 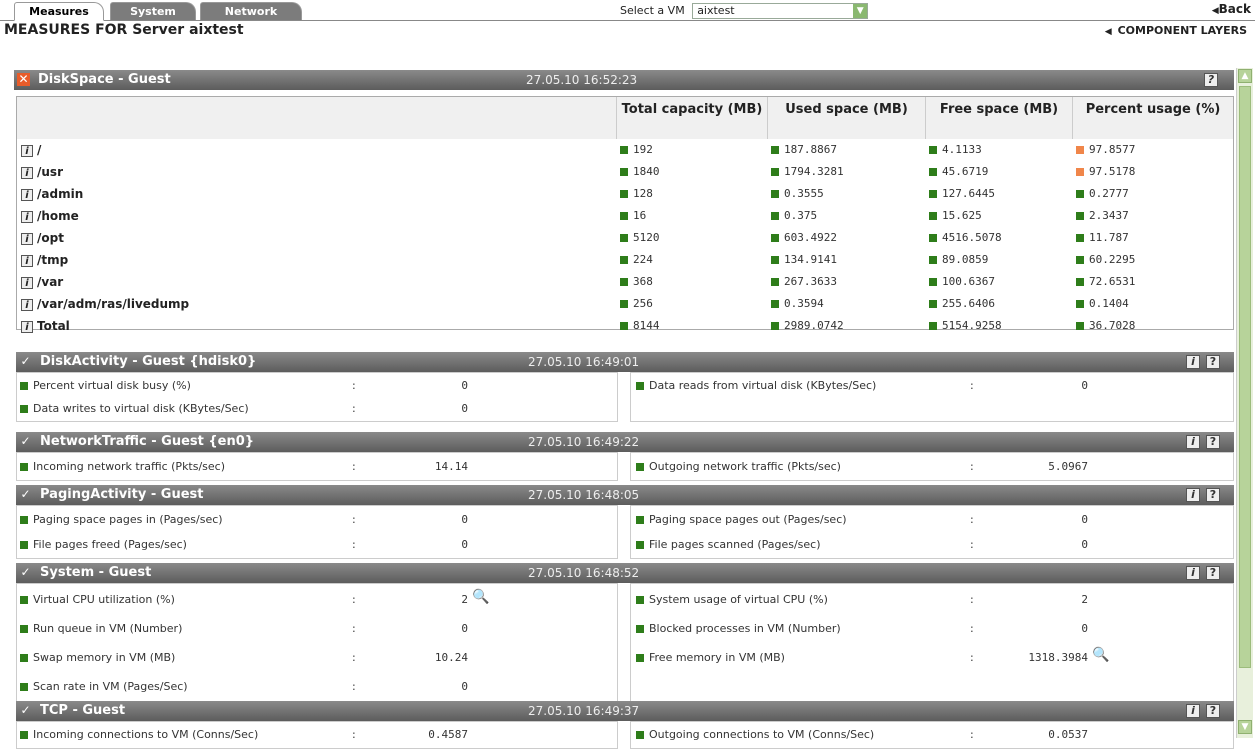 What do you see at coordinates (320, 519) in the screenshot?
I see `measure-row: Paging space pages in (Pages/sec): 0` at bounding box center [320, 519].